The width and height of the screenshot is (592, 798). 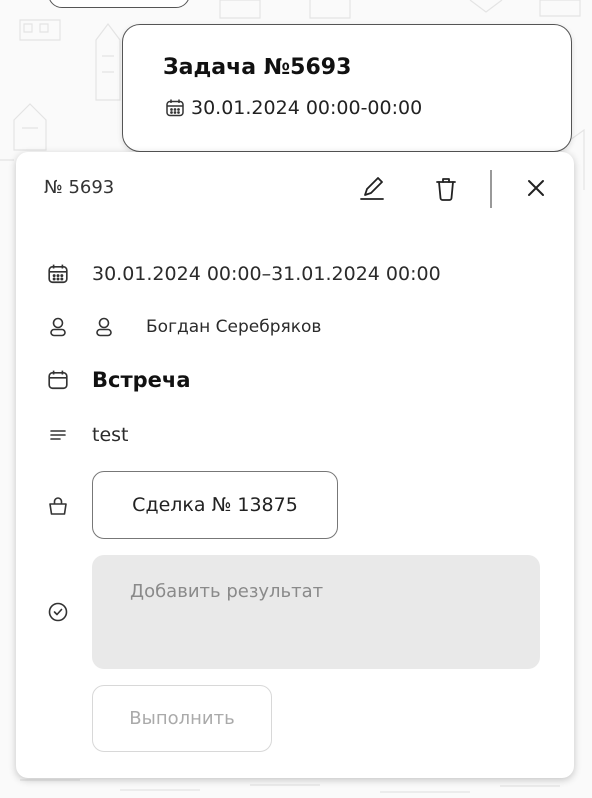 I want to click on text-lines-icon, so click(x=58, y=435).